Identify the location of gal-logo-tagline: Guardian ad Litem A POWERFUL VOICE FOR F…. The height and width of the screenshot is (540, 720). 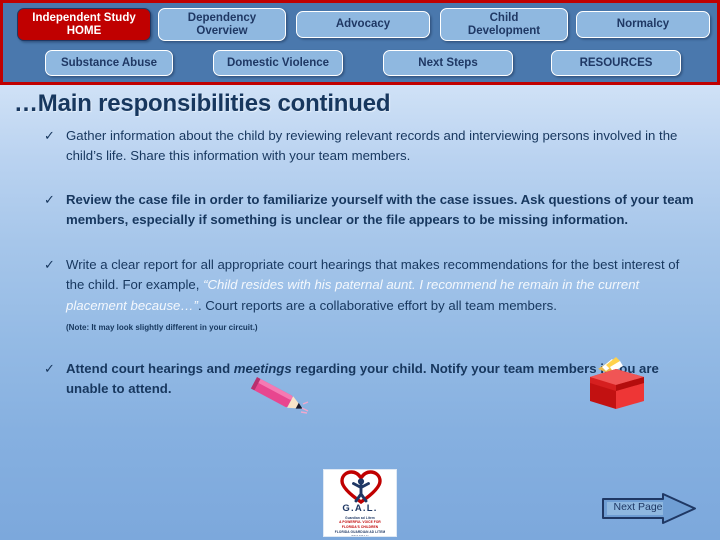
(360, 526).